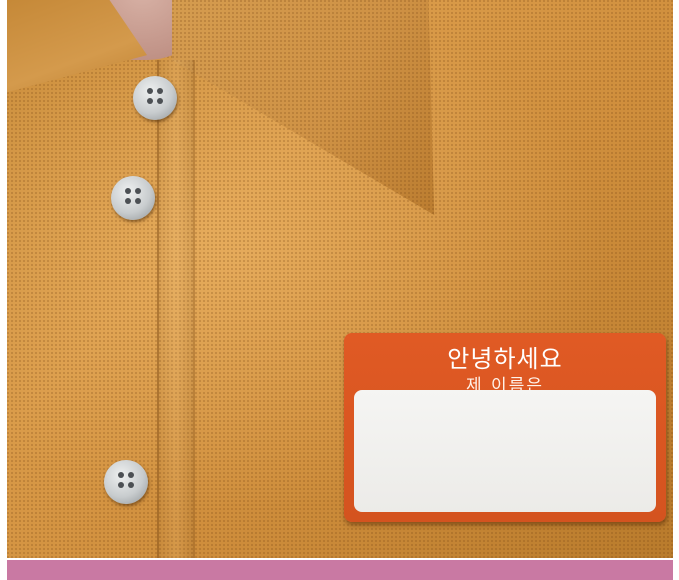 The image size is (679, 580). I want to click on collar-right, so click(303, 107).